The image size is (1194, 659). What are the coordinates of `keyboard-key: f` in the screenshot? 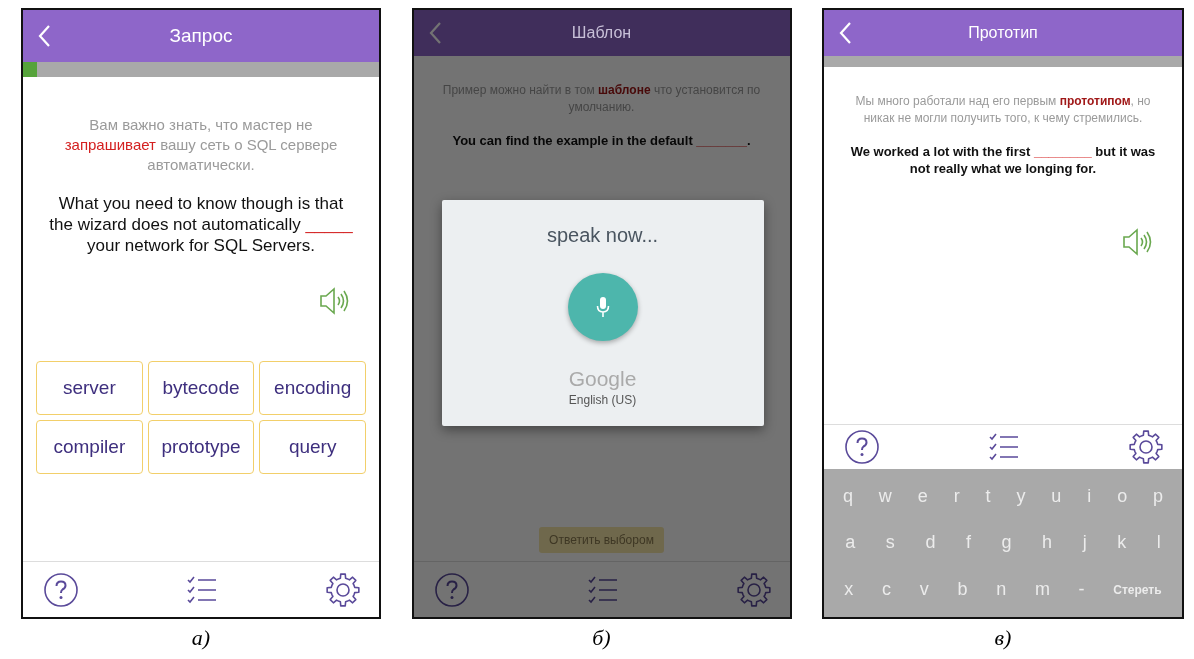 It's located at (968, 543).